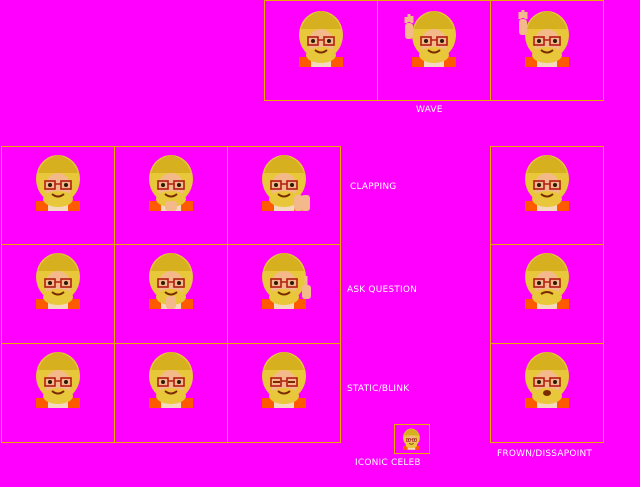 Image resolution: width=640 pixels, height=487 pixels. What do you see at coordinates (58, 378) in the screenshot?
I see `sprite-r3c1` at bounding box center [58, 378].